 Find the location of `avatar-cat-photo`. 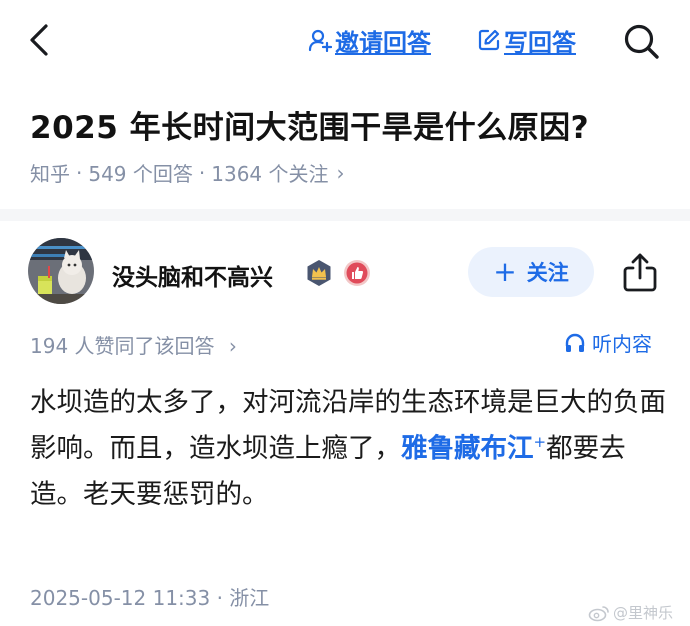

avatar-cat-photo is located at coordinates (61, 271).